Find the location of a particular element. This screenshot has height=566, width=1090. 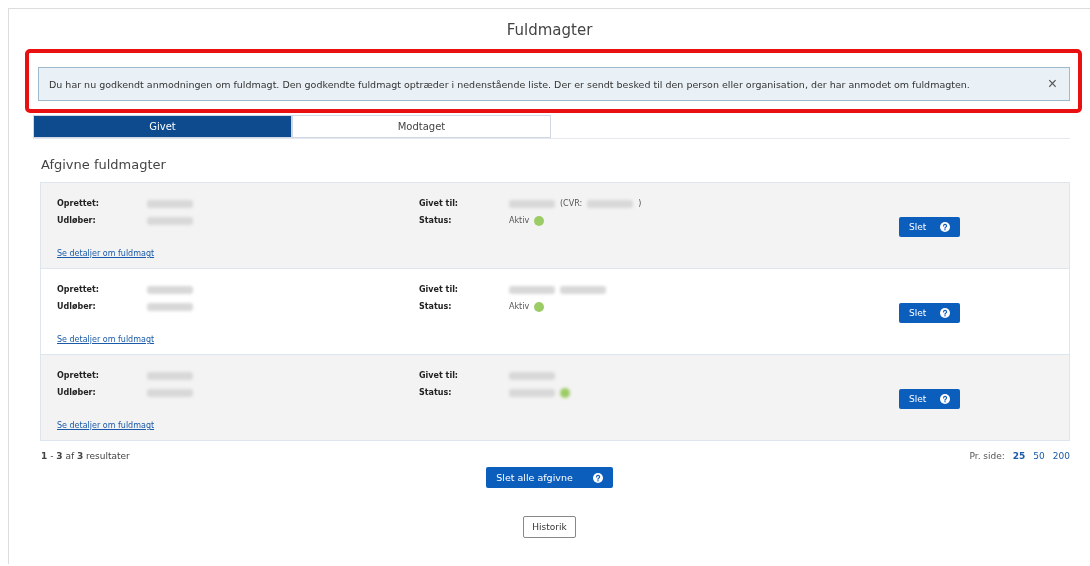

value-text: (CVR: is located at coordinates (571, 203).